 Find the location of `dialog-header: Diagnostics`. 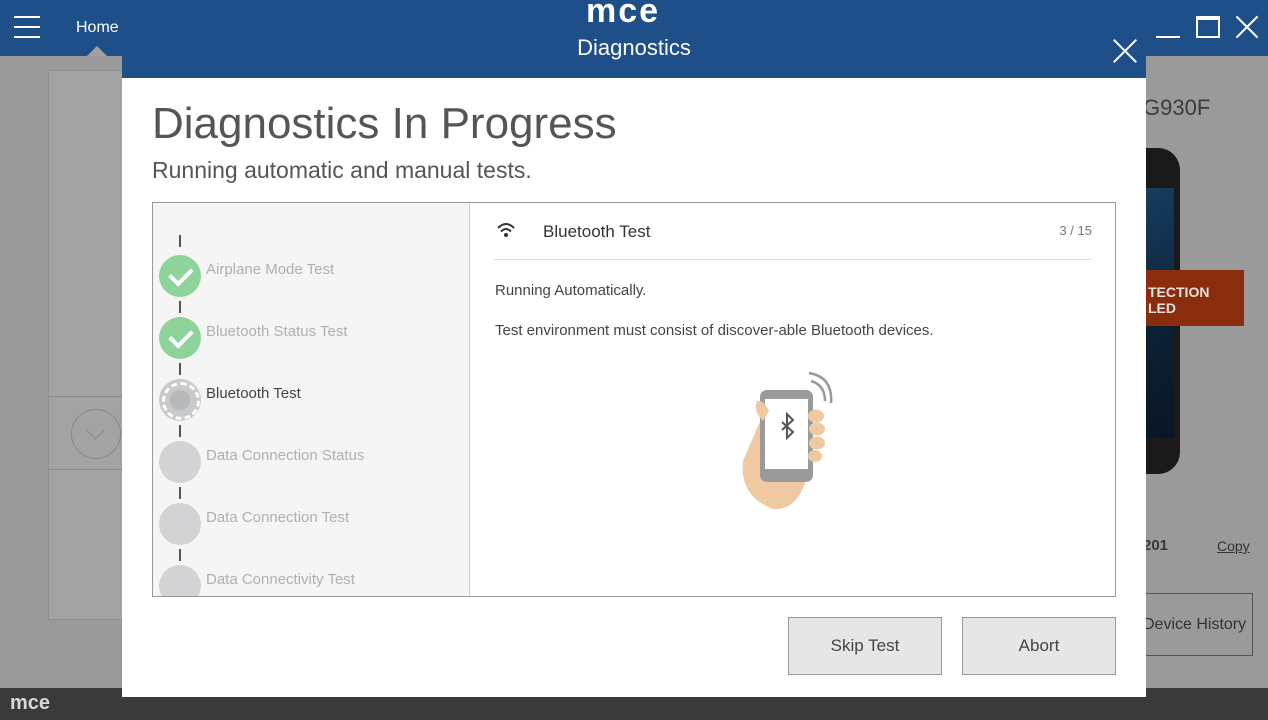

dialog-header: Diagnostics is located at coordinates (634, 50).